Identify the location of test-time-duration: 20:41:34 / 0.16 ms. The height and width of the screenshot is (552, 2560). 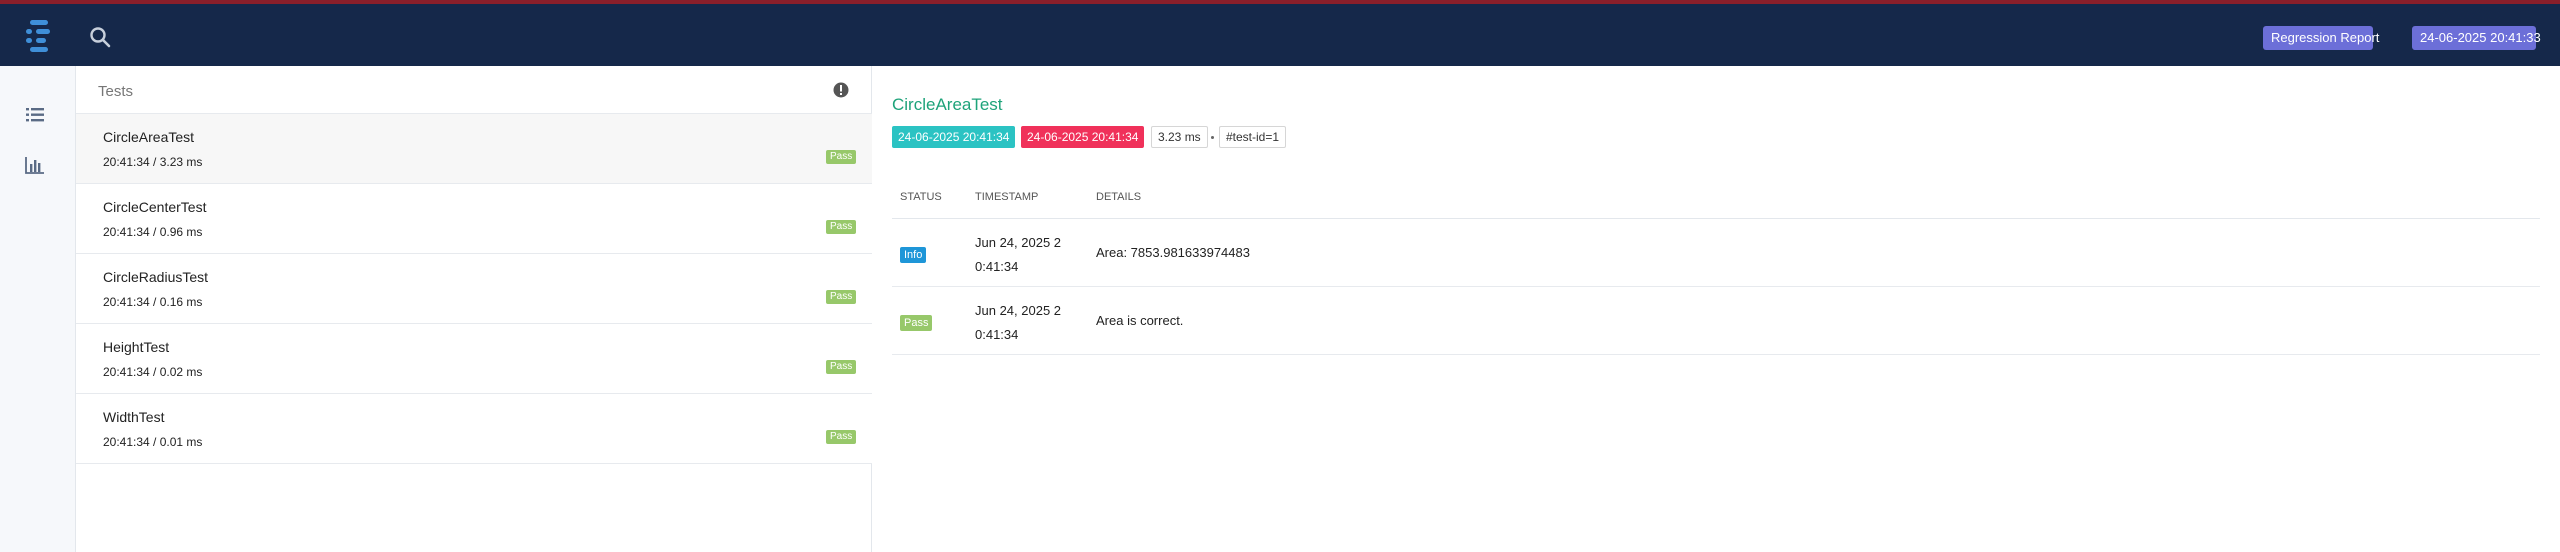
(153, 302).